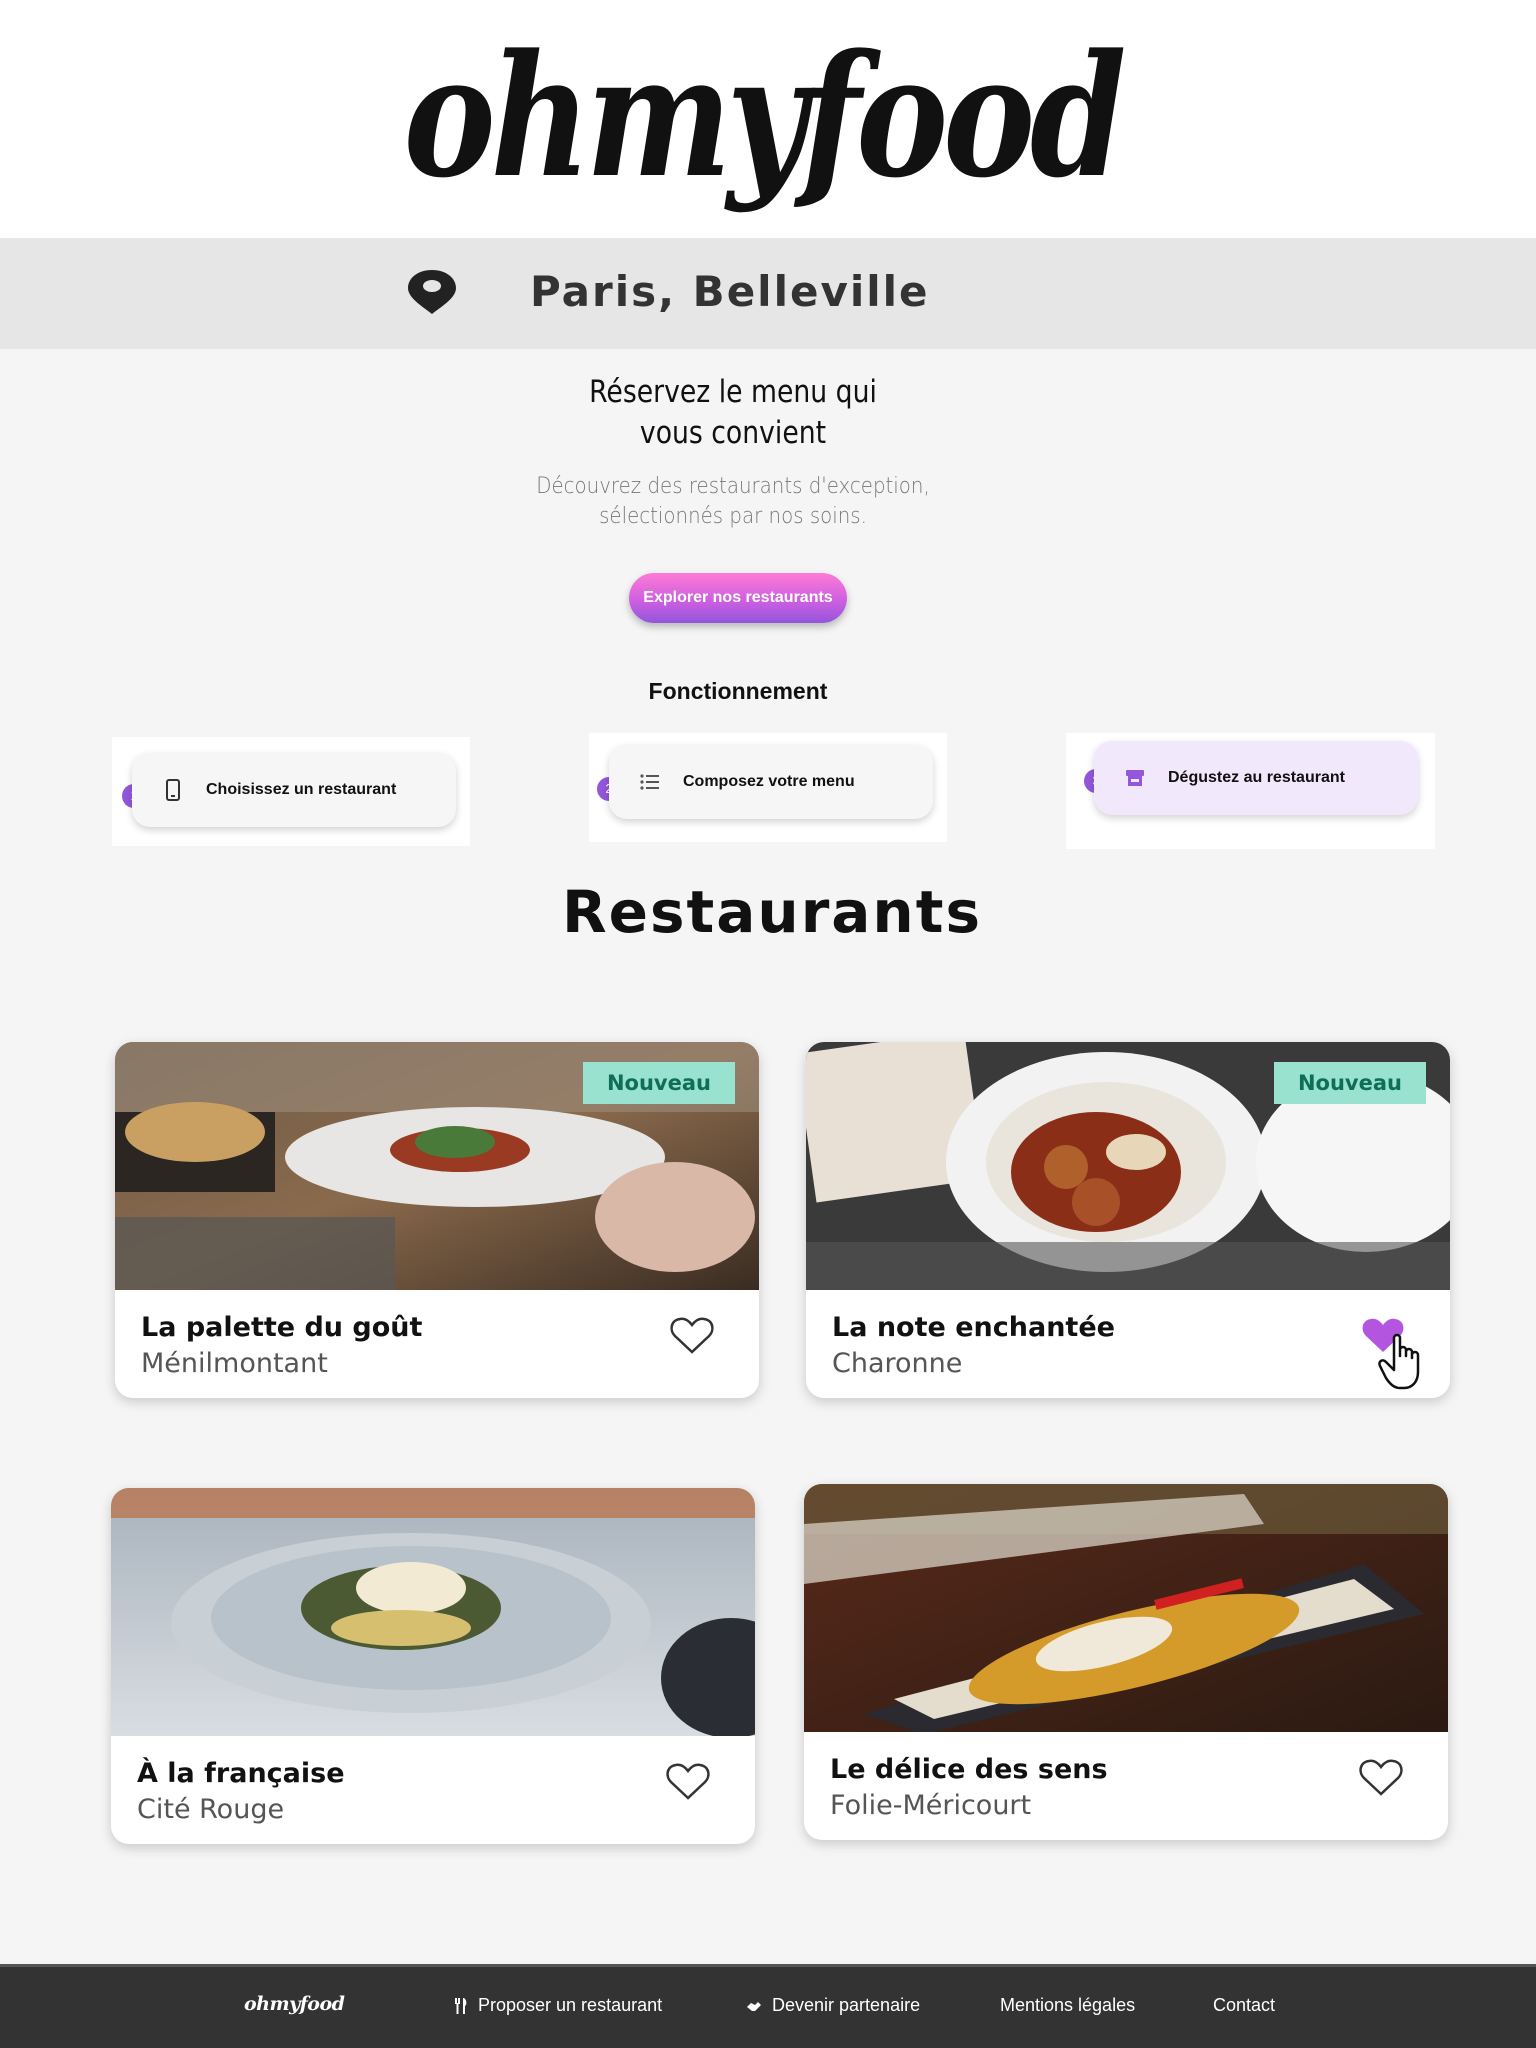  I want to click on restaurant-card: À la française Cité Rouge, so click(433, 1666).